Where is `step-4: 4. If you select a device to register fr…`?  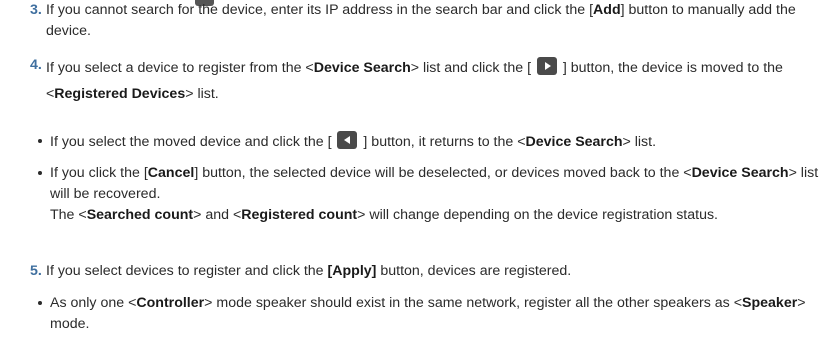 step-4: 4. If you select a device to register fr… is located at coordinates (428, 81).